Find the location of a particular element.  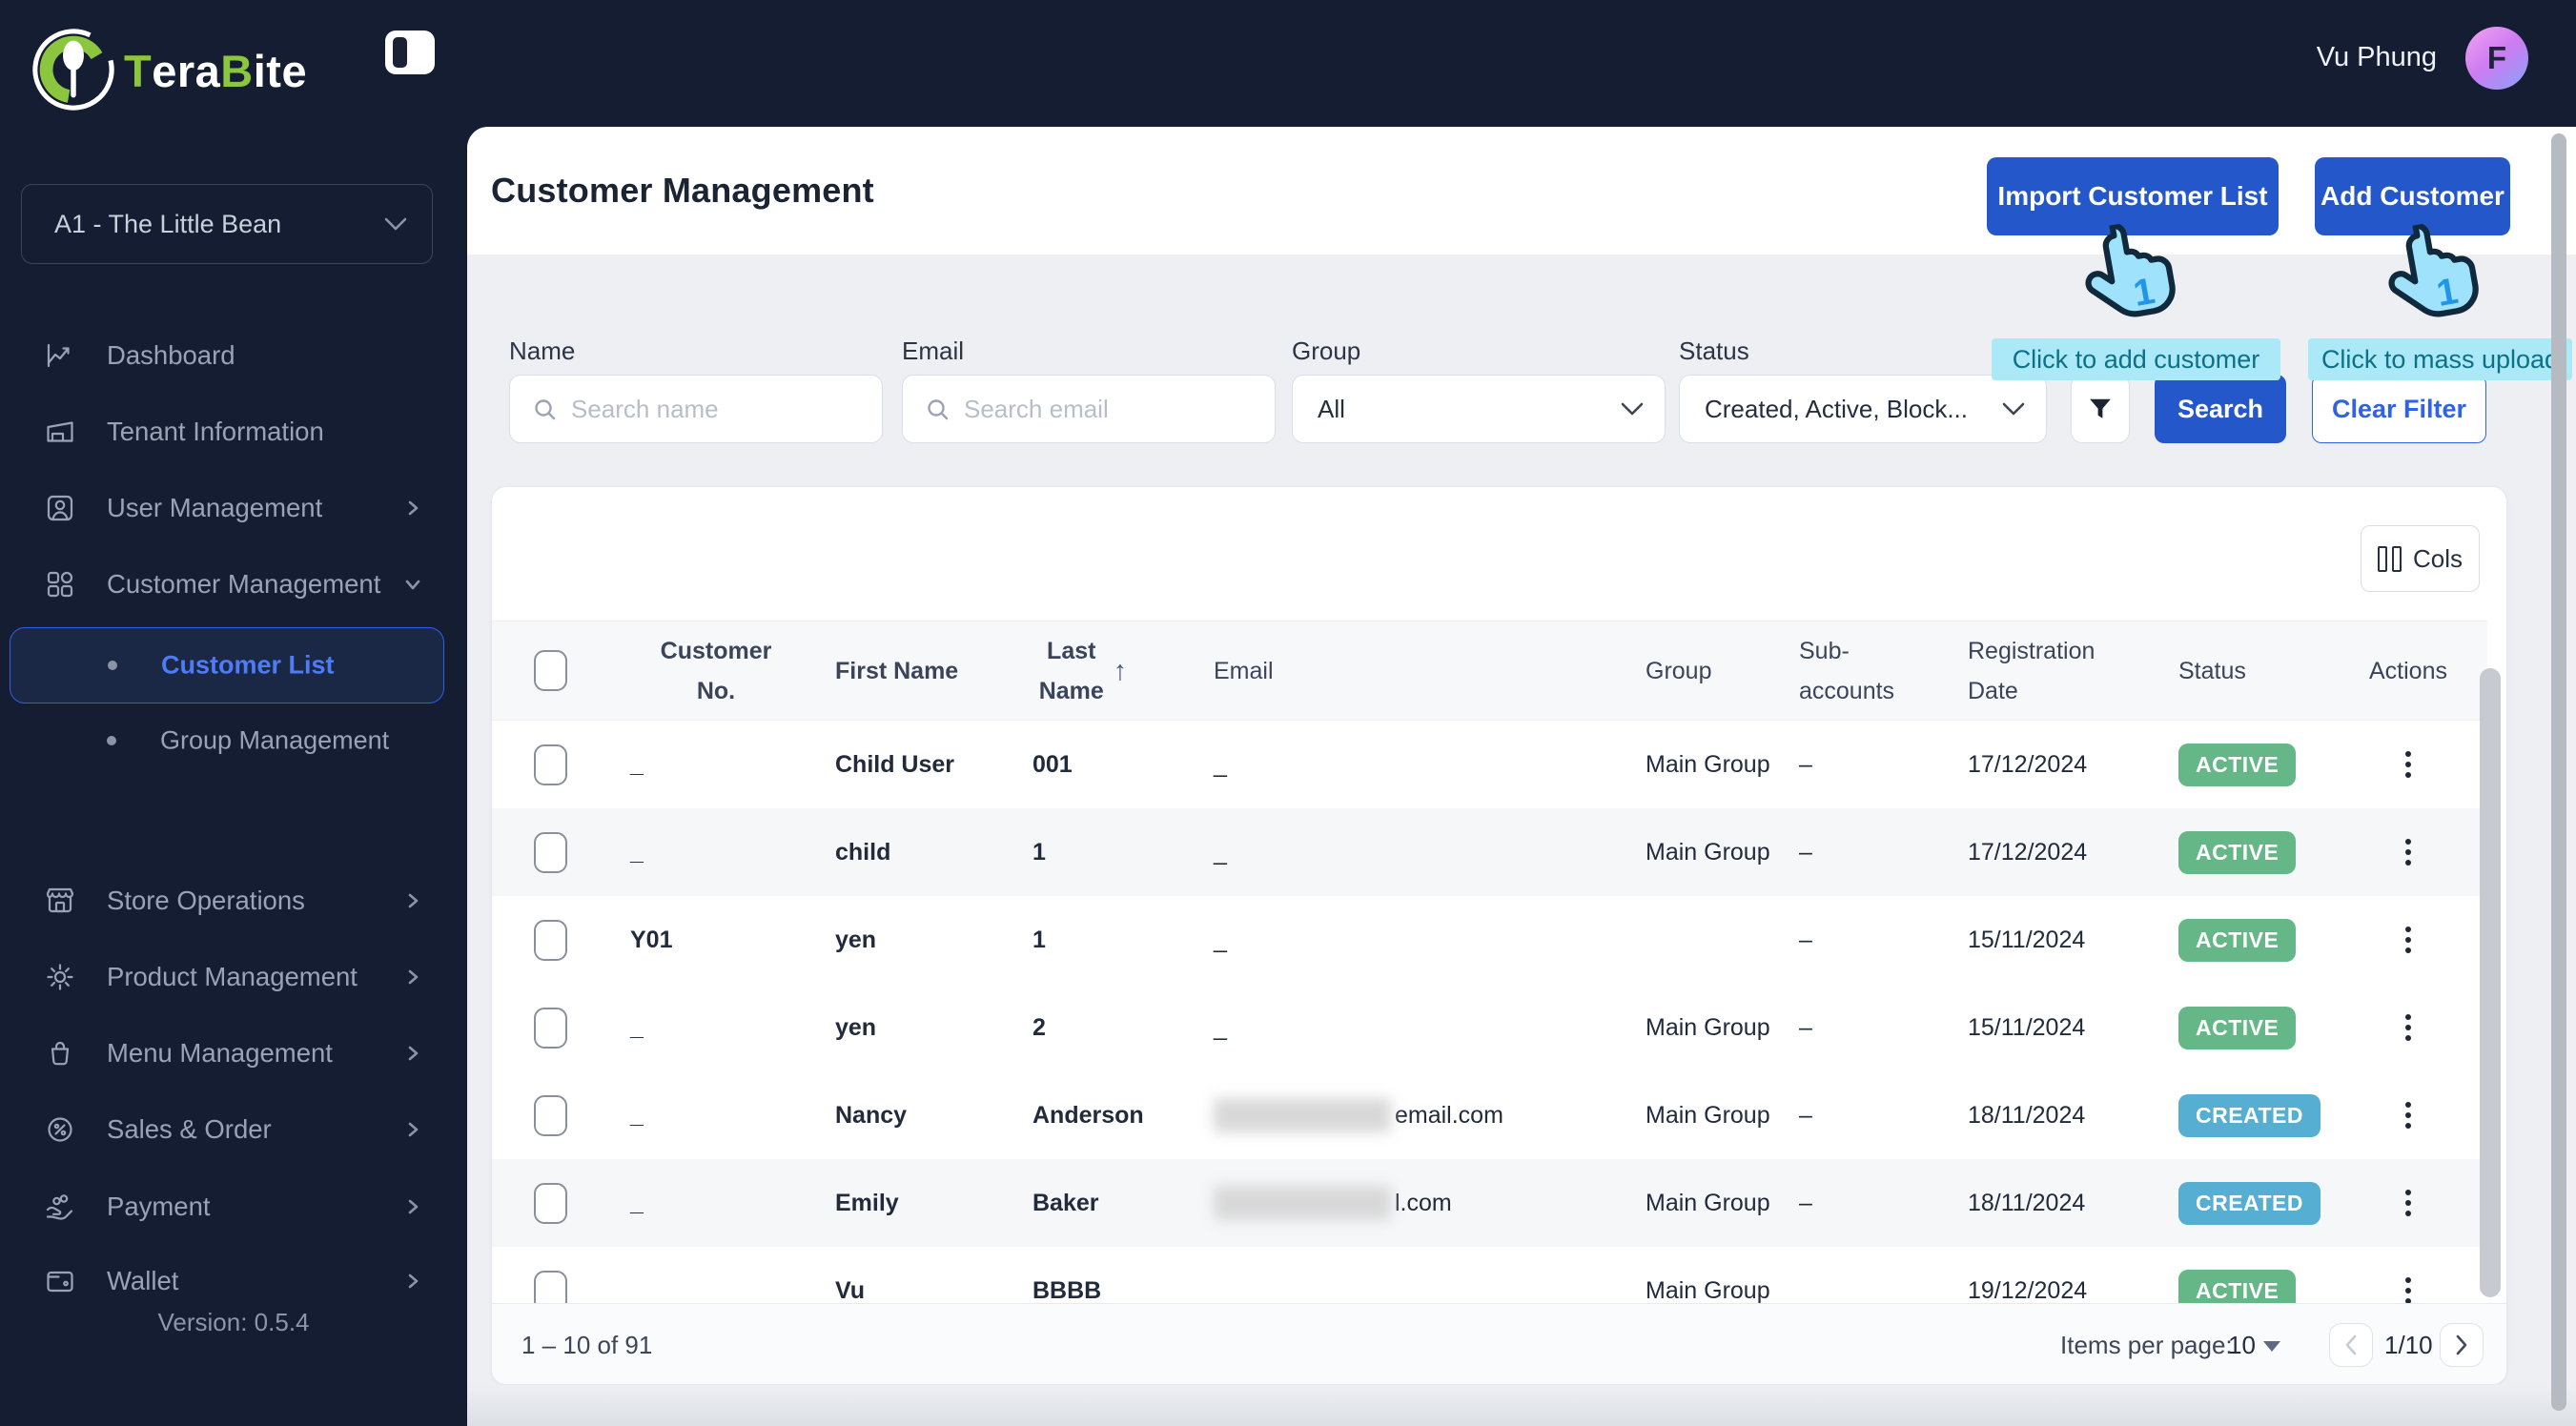

redacted-email is located at coordinates (1303, 1203).